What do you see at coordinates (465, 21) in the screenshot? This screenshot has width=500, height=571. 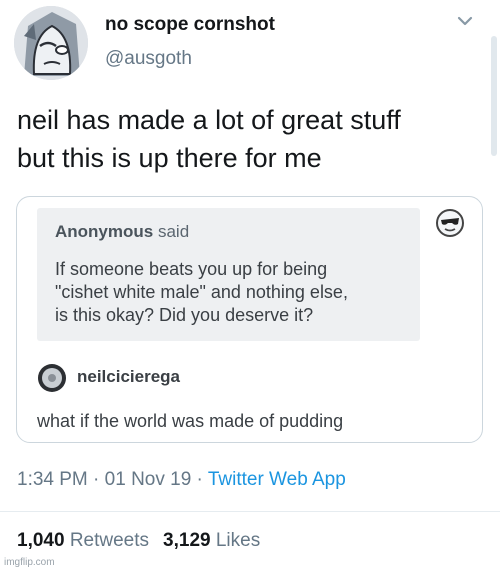 I see `chevron-down-icon` at bounding box center [465, 21].